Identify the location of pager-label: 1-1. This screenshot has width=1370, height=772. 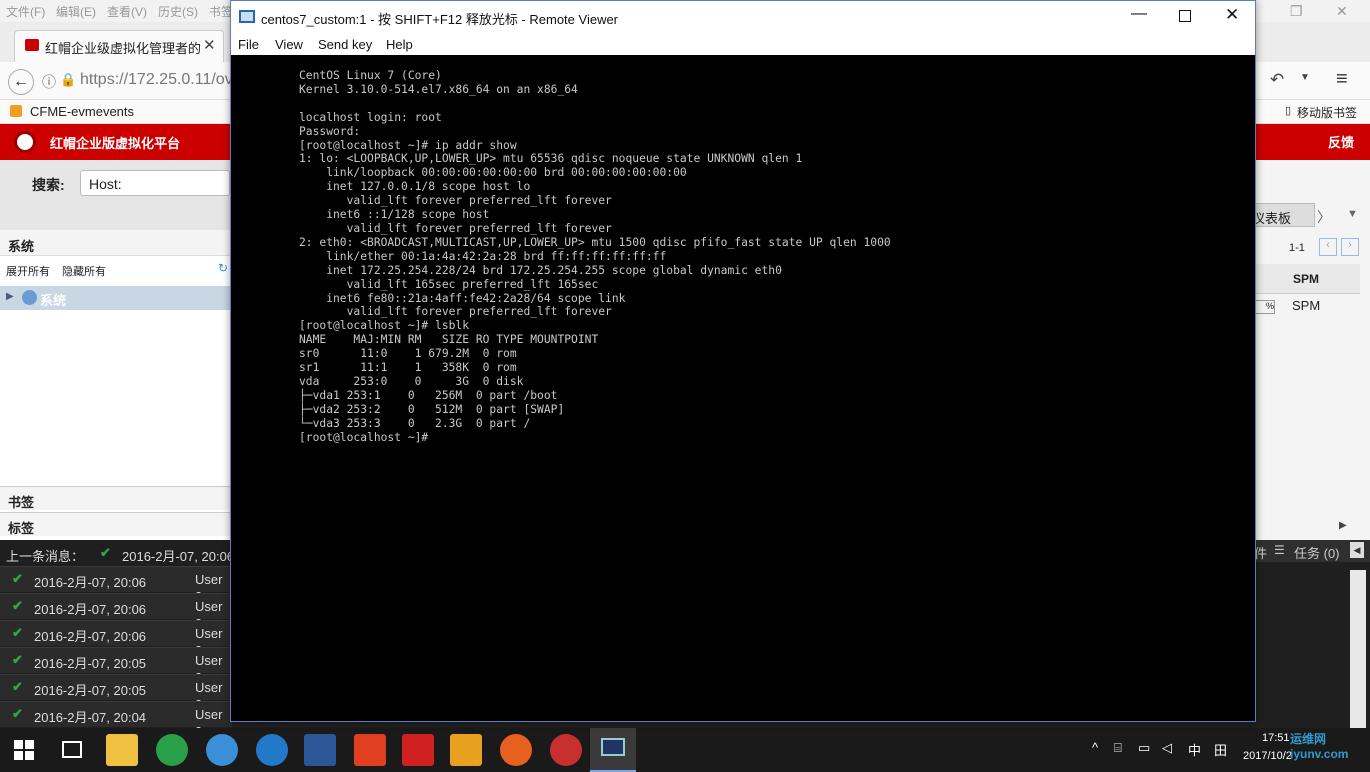
(1297, 248).